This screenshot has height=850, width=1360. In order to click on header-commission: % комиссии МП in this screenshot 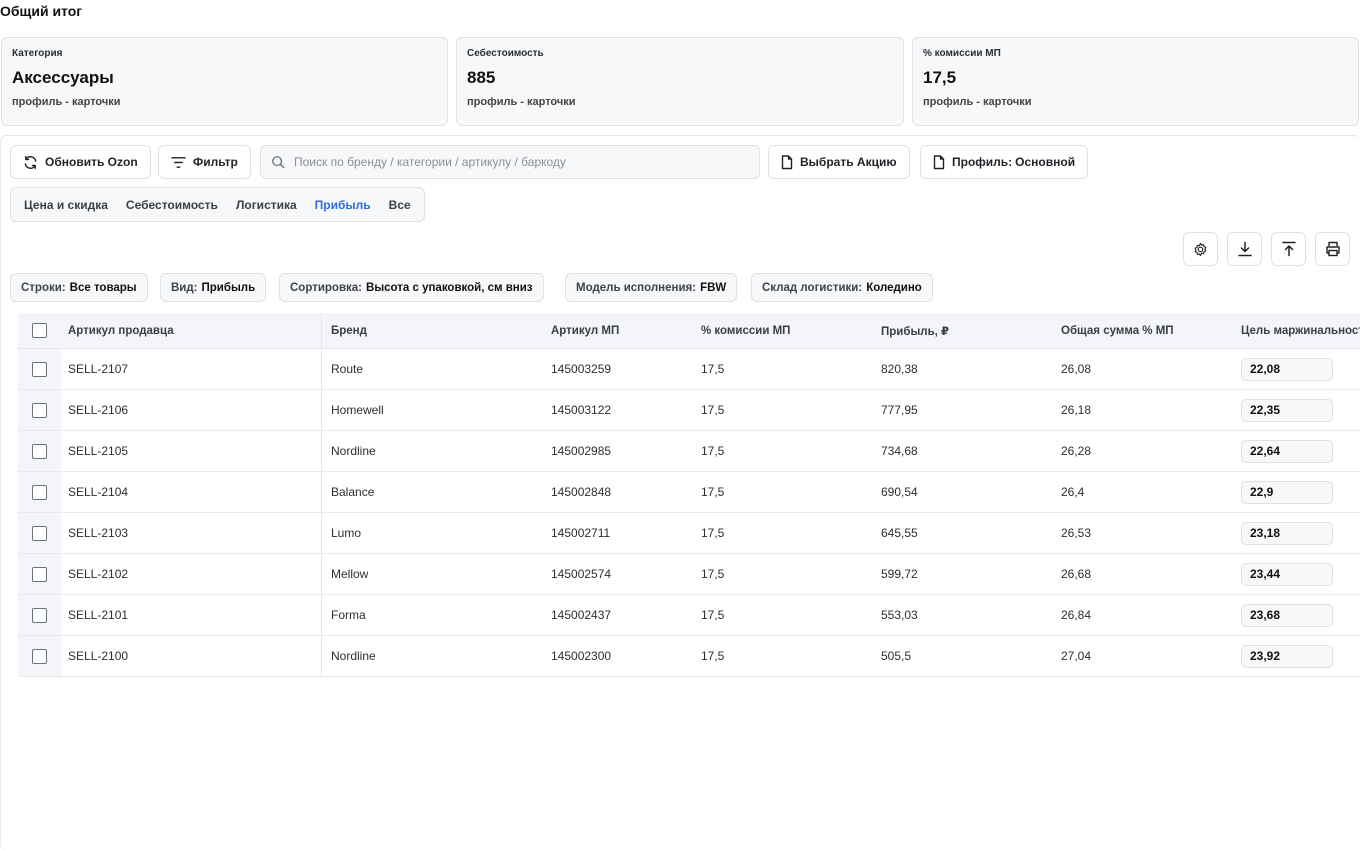, I will do `click(745, 330)`.